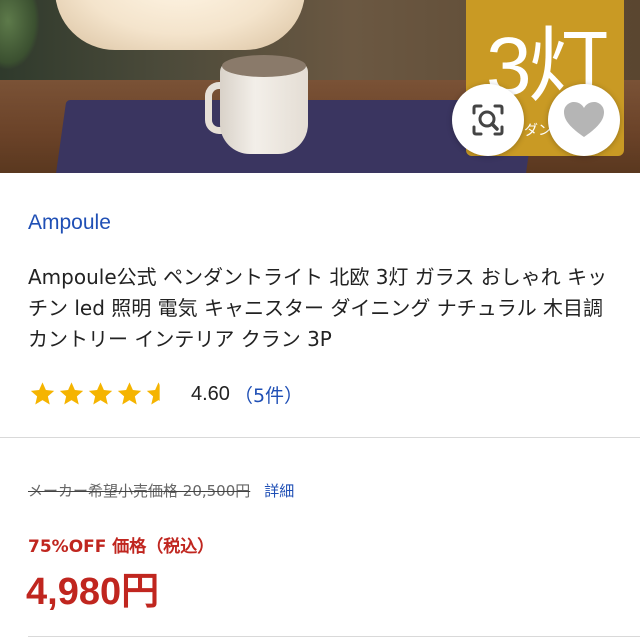 Image resolution: width=640 pixels, height=640 pixels. I want to click on review-count-link: （5件）, so click(268, 394).